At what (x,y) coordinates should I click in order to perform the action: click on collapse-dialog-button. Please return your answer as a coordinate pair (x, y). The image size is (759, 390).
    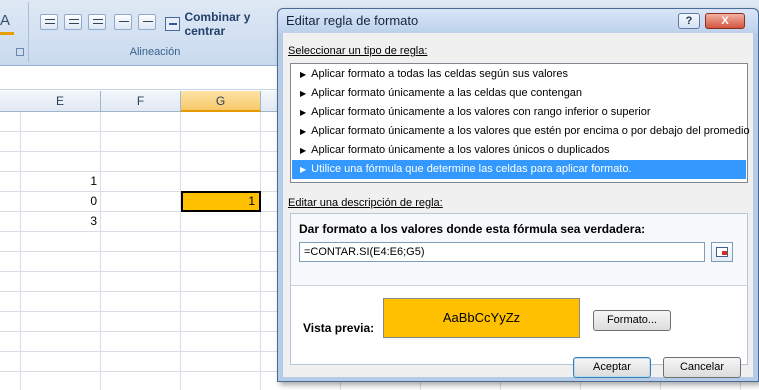
    Looking at the image, I should click on (722, 252).